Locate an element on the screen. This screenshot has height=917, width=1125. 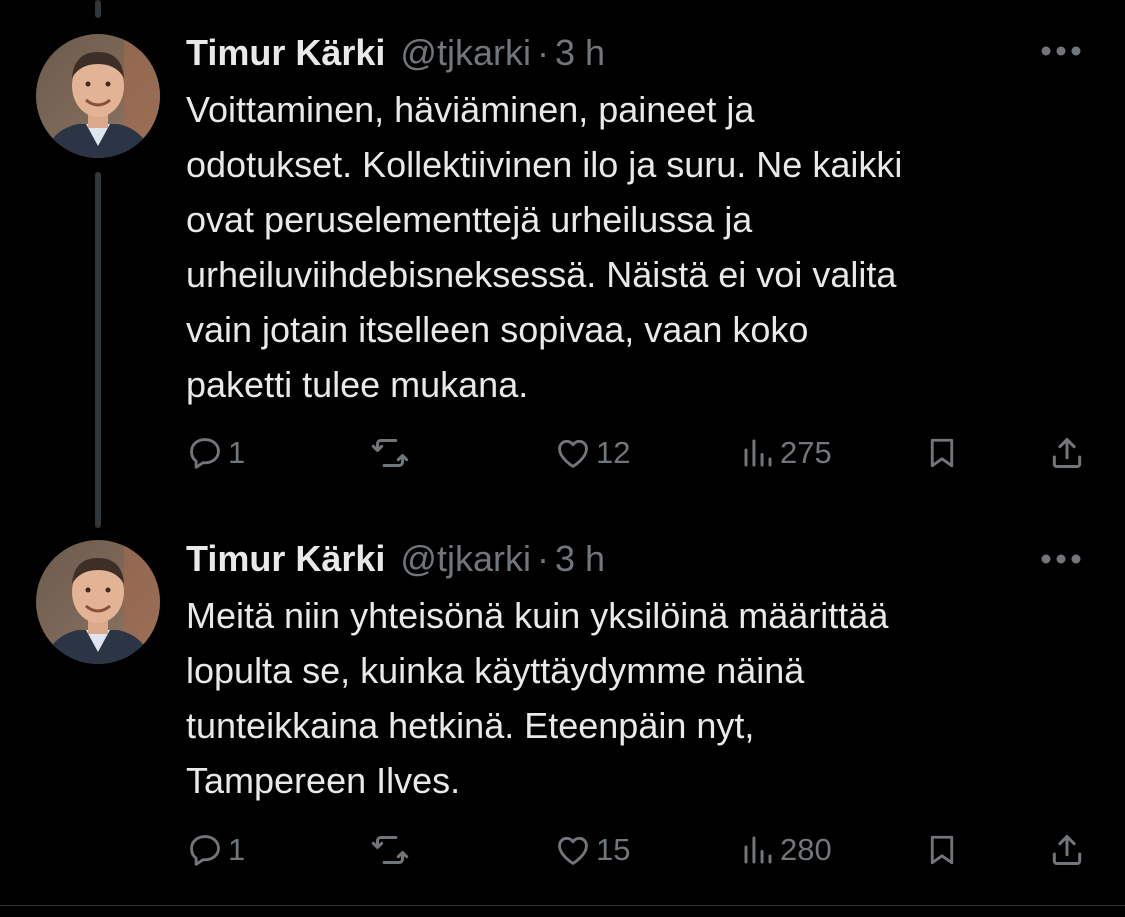
like-button: 12 is located at coordinates (592, 453).